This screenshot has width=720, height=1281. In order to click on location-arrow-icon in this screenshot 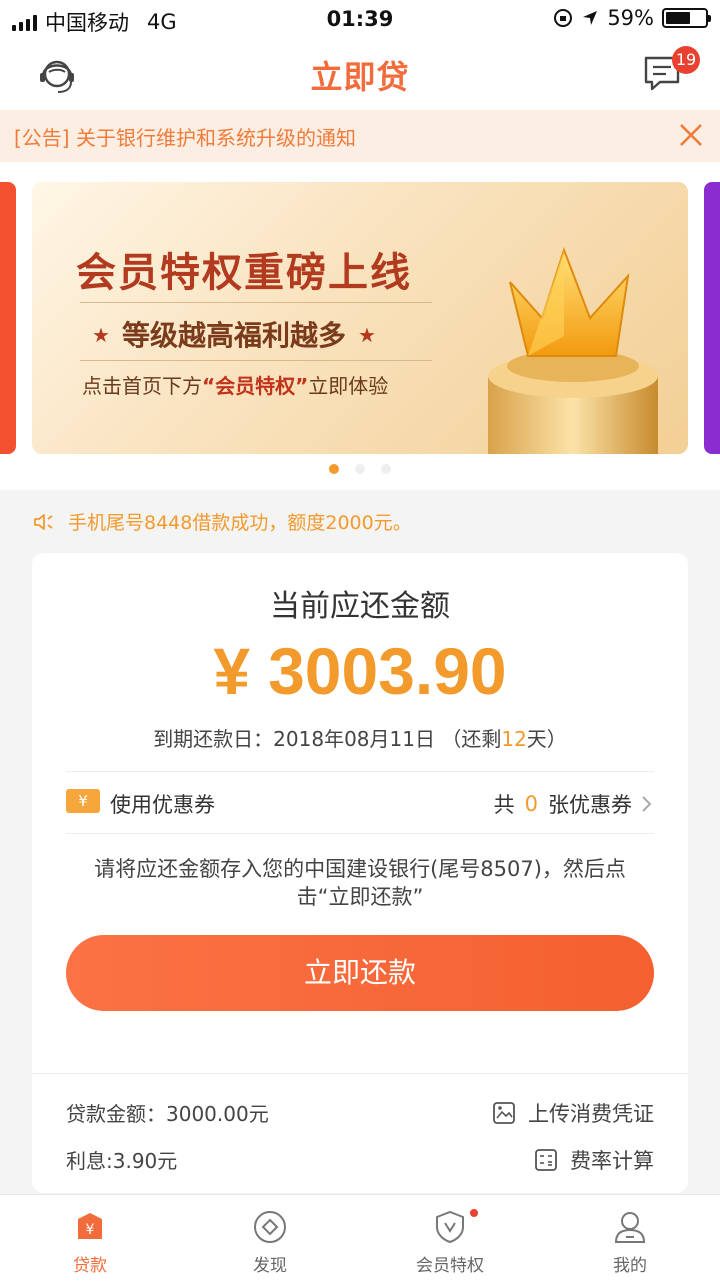, I will do `click(590, 18)`.